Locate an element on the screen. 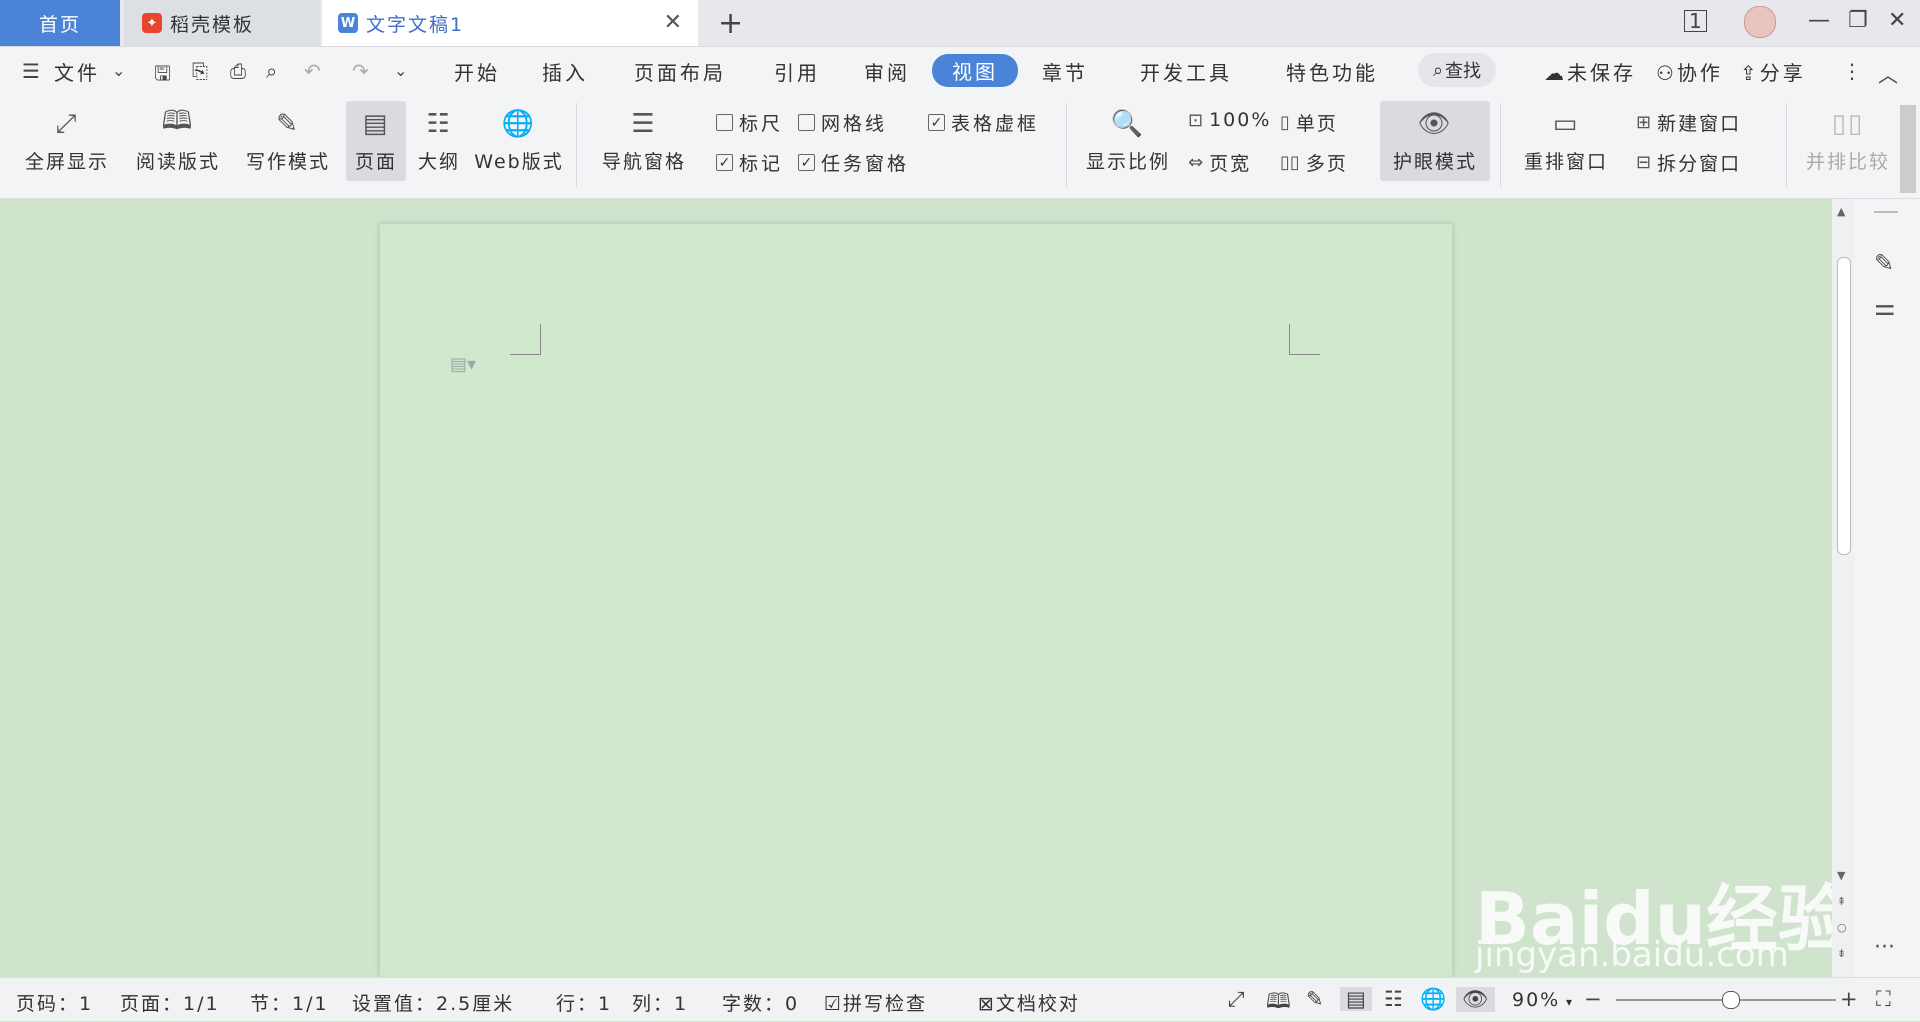 This screenshot has height=1022, width=1920. print-preview-icon: ⌕ is located at coordinates (271, 71).